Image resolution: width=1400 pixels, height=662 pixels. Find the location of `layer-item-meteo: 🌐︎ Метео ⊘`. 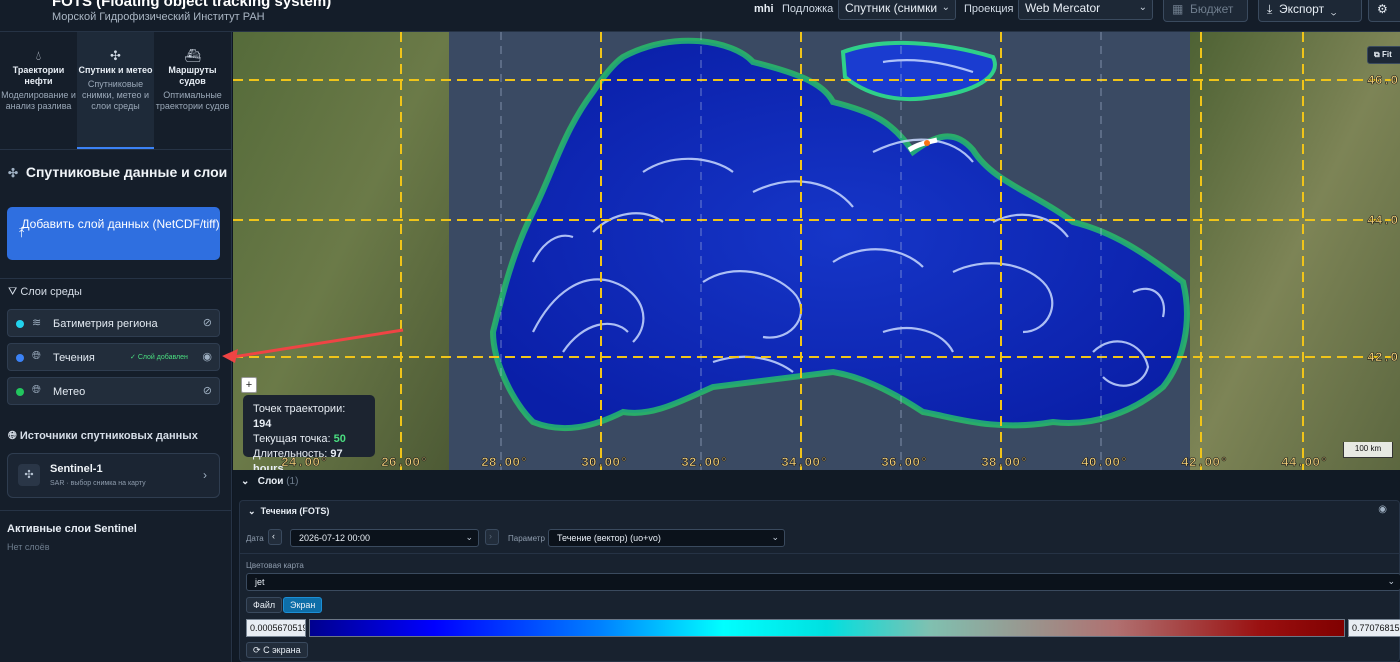

layer-item-meteo: 🌐︎ Метео ⊘ is located at coordinates (113, 391).